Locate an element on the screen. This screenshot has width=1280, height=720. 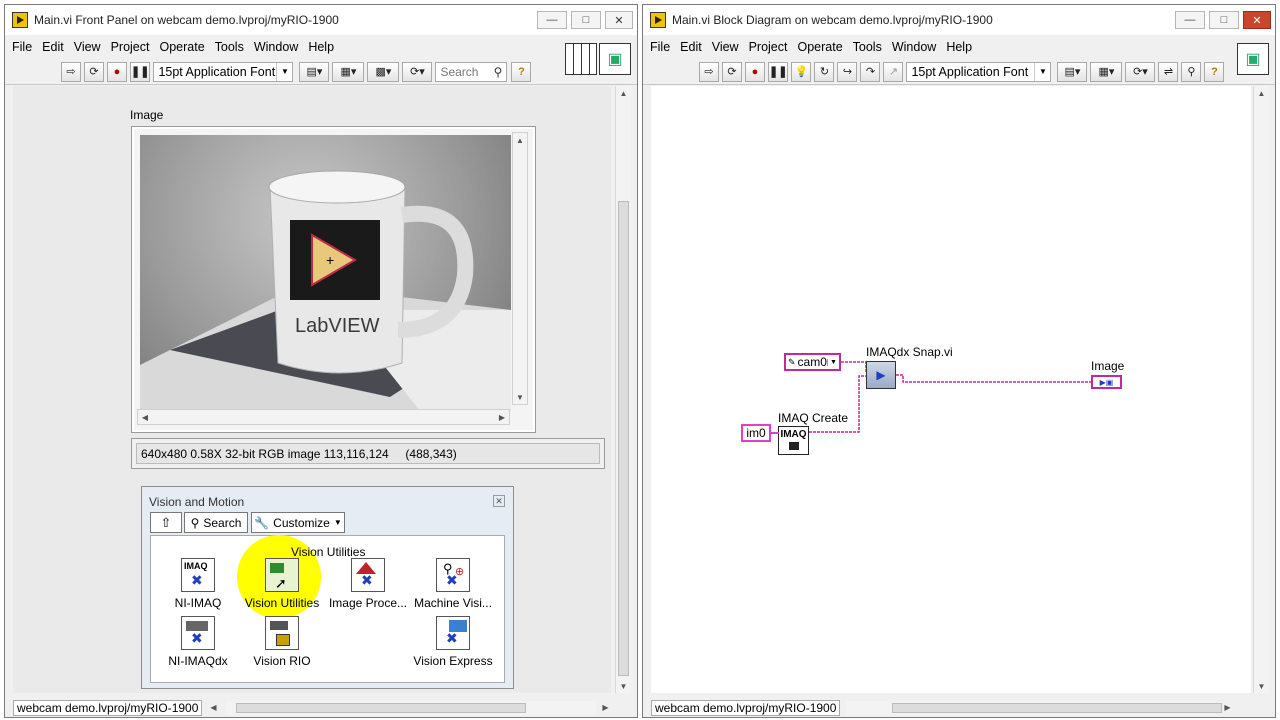
camera-constant: ✎ cam0 ▼ is located at coordinates (812, 362).